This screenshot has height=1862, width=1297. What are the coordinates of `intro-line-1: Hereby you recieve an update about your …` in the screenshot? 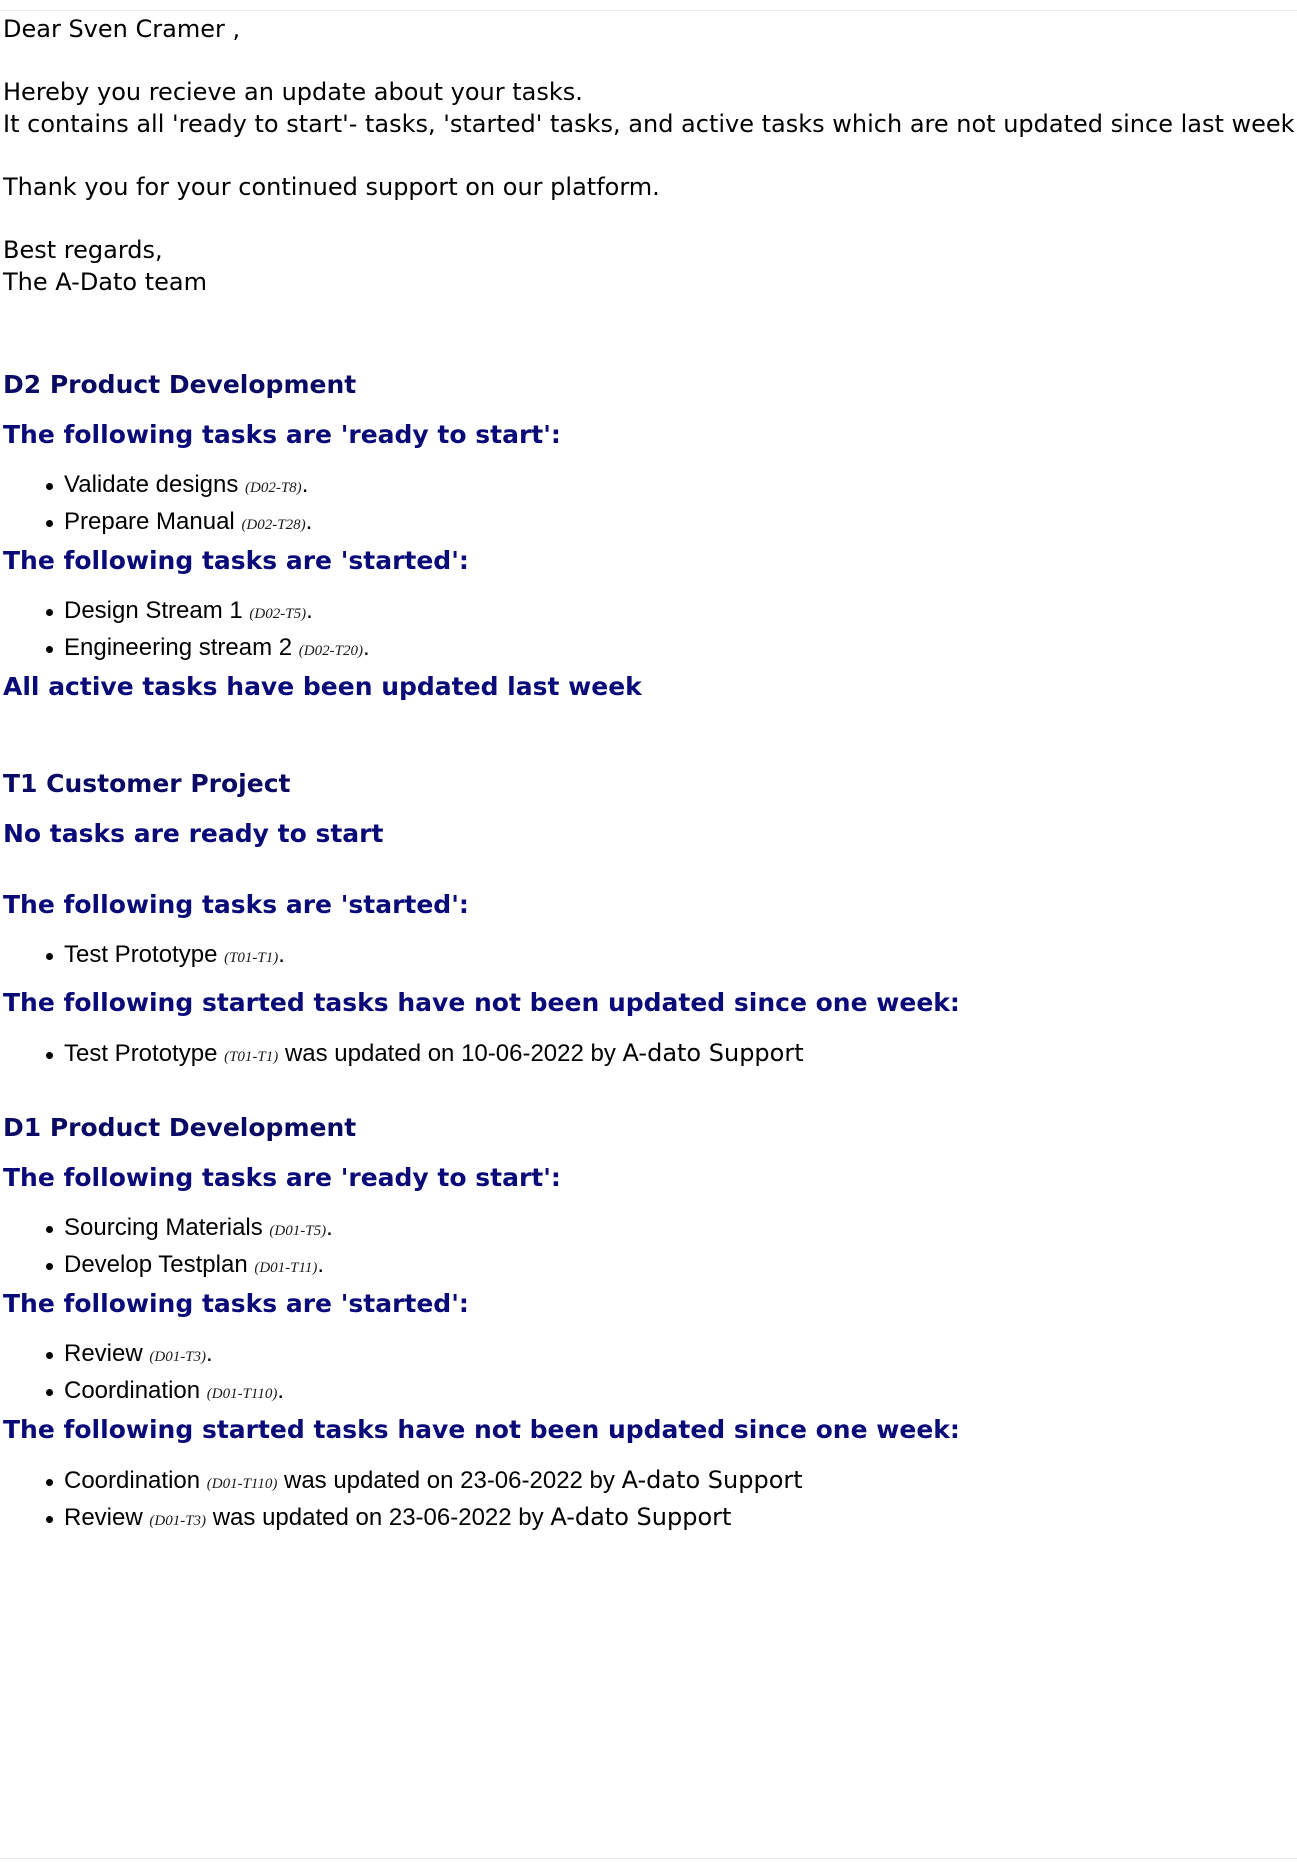 It's located at (293, 92).